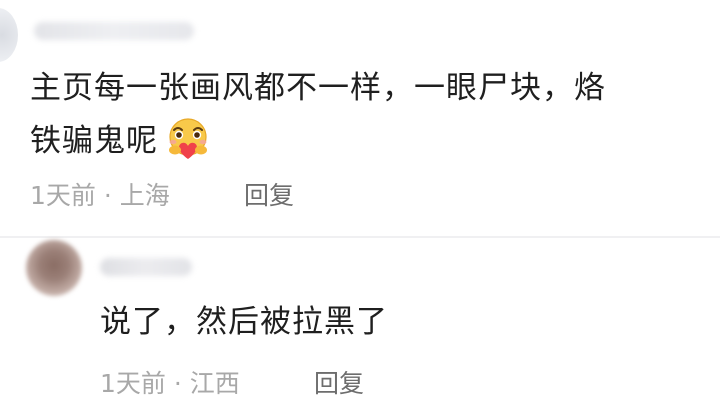 This screenshot has width=720, height=405. I want to click on comment-time-location: 1天前 · 上海, so click(100, 195).